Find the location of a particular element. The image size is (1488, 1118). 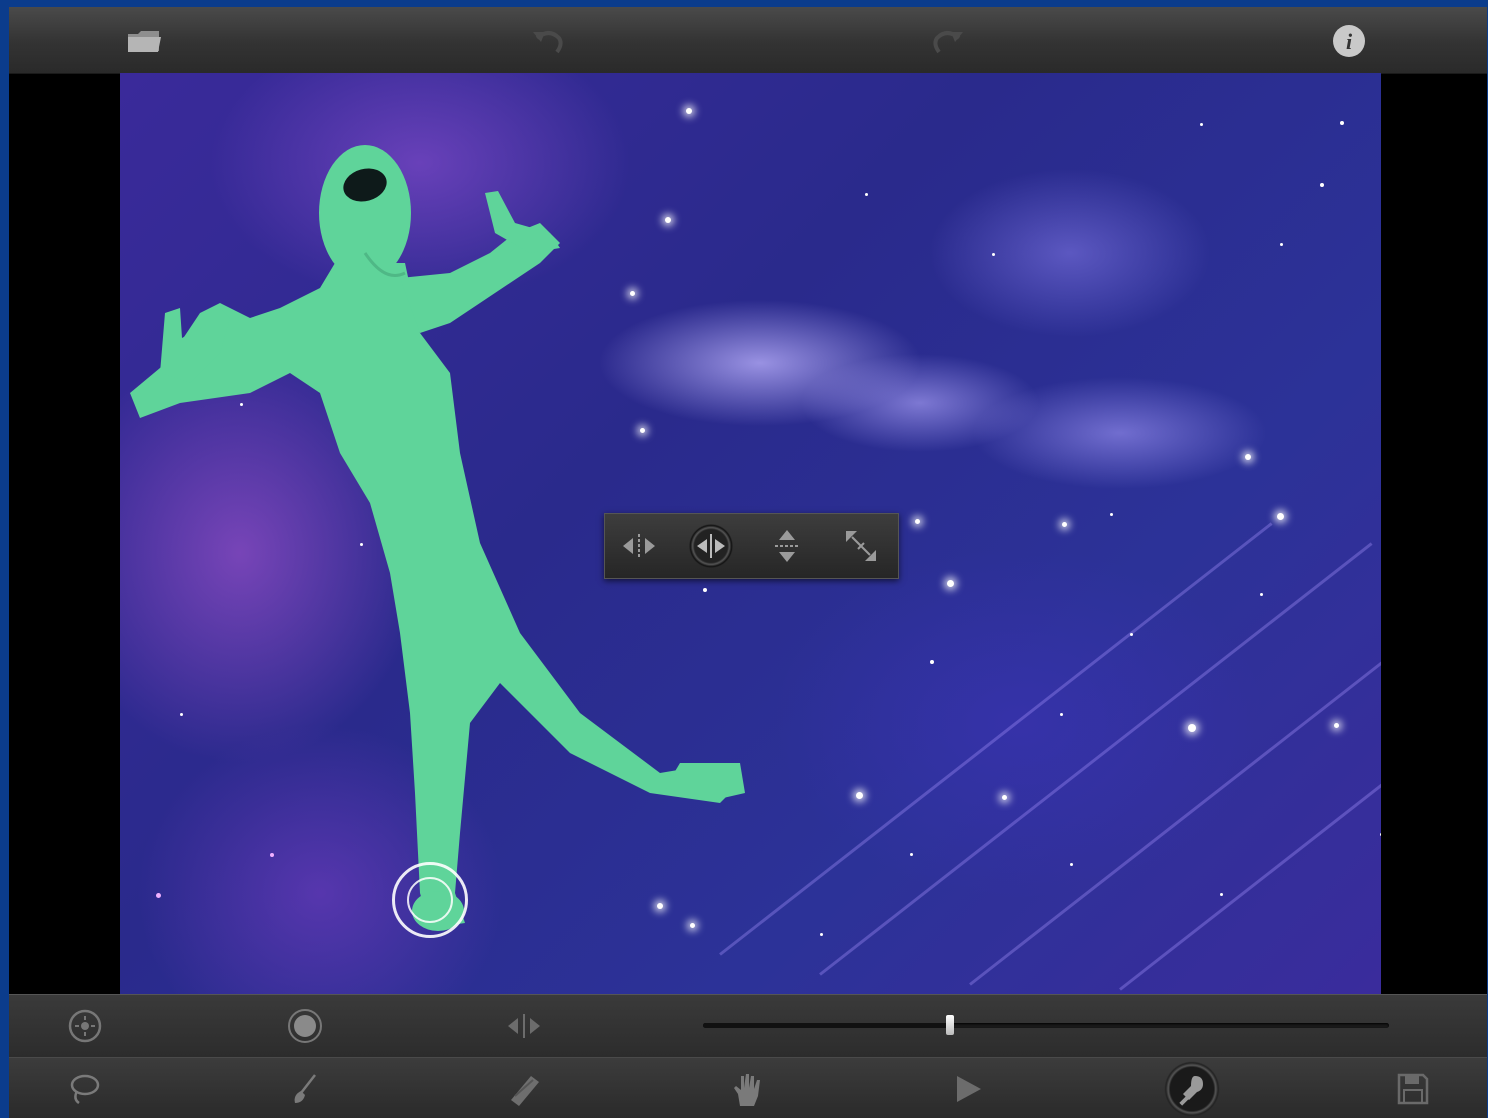

main-toolbar is located at coordinates (748, 1087).